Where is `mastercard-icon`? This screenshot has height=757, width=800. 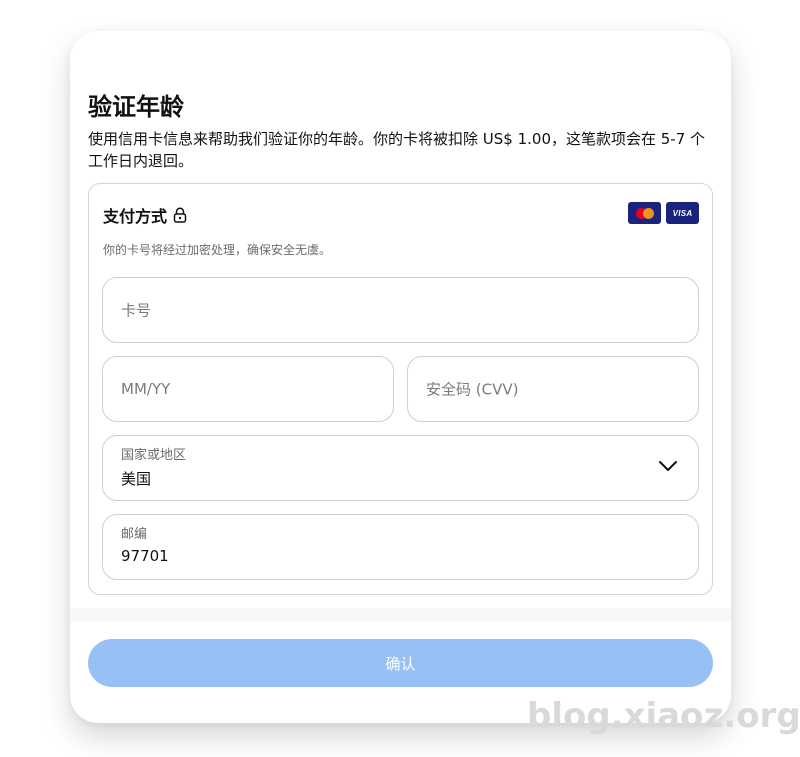 mastercard-icon is located at coordinates (644, 213).